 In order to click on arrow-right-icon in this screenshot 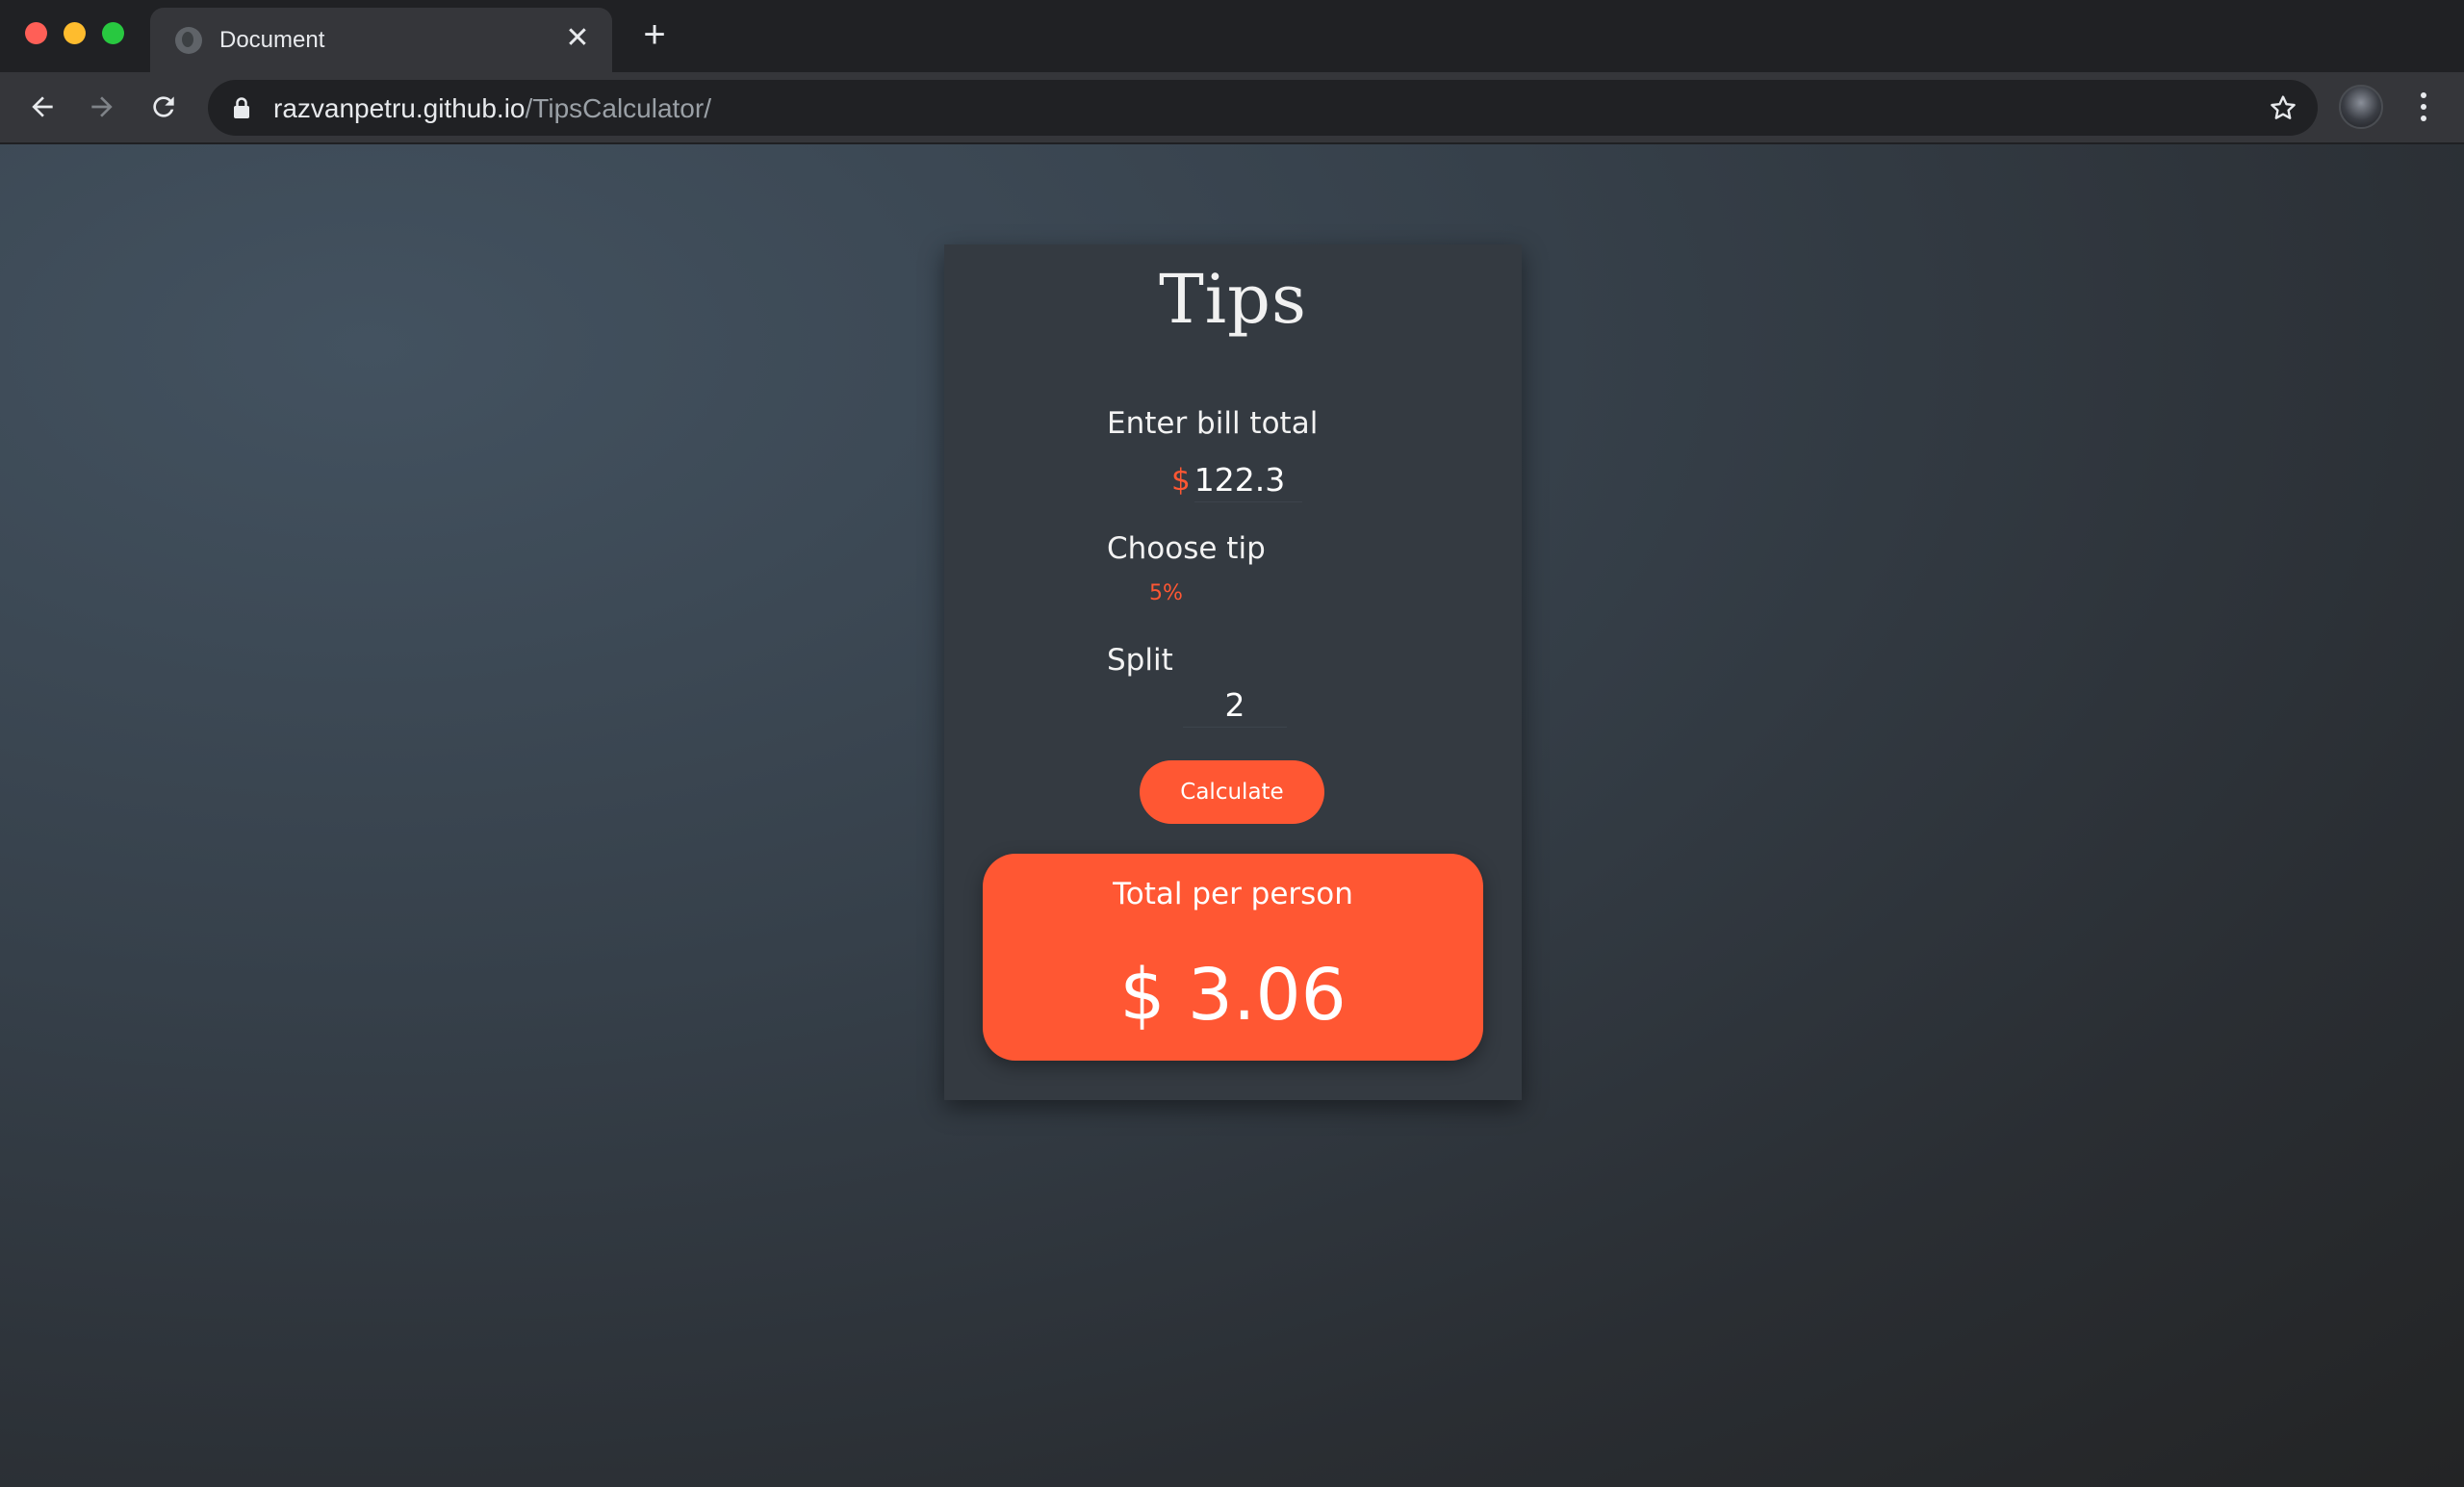, I will do `click(102, 106)`.